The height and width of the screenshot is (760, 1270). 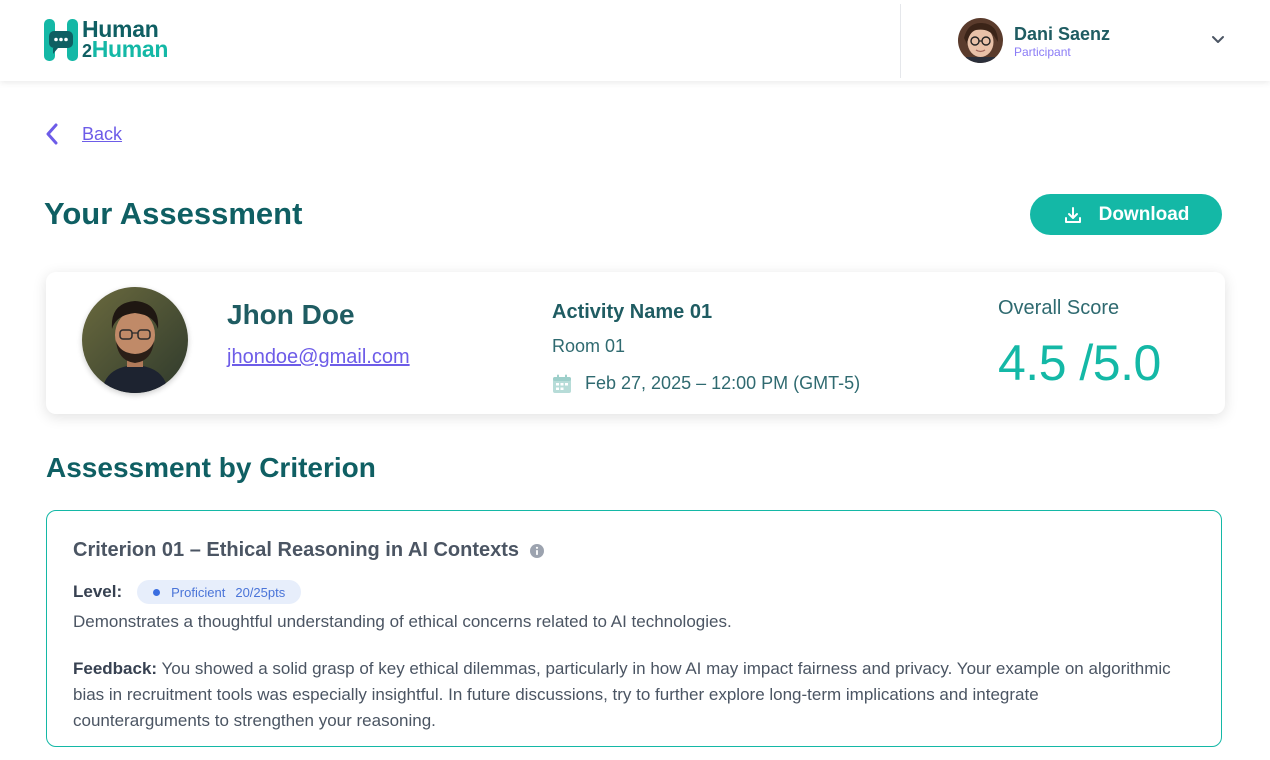 I want to click on user-role: Participant, so click(x=1042, y=51).